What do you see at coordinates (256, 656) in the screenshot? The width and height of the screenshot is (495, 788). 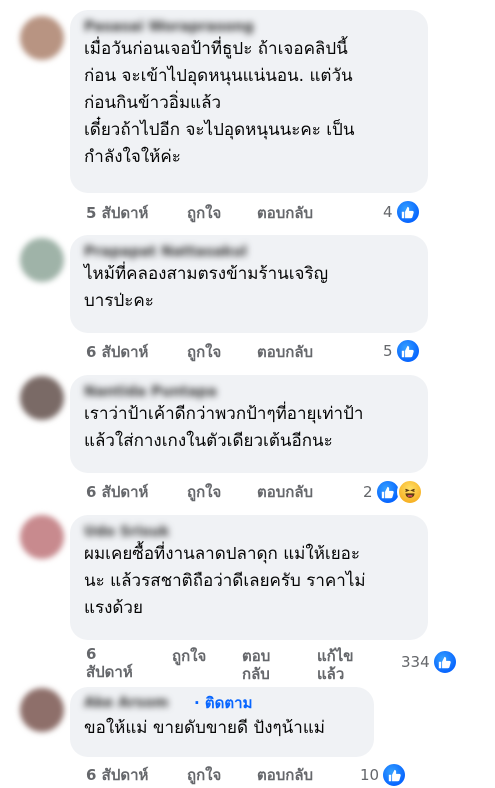 I see `reply-button-line1: ตอบ` at bounding box center [256, 656].